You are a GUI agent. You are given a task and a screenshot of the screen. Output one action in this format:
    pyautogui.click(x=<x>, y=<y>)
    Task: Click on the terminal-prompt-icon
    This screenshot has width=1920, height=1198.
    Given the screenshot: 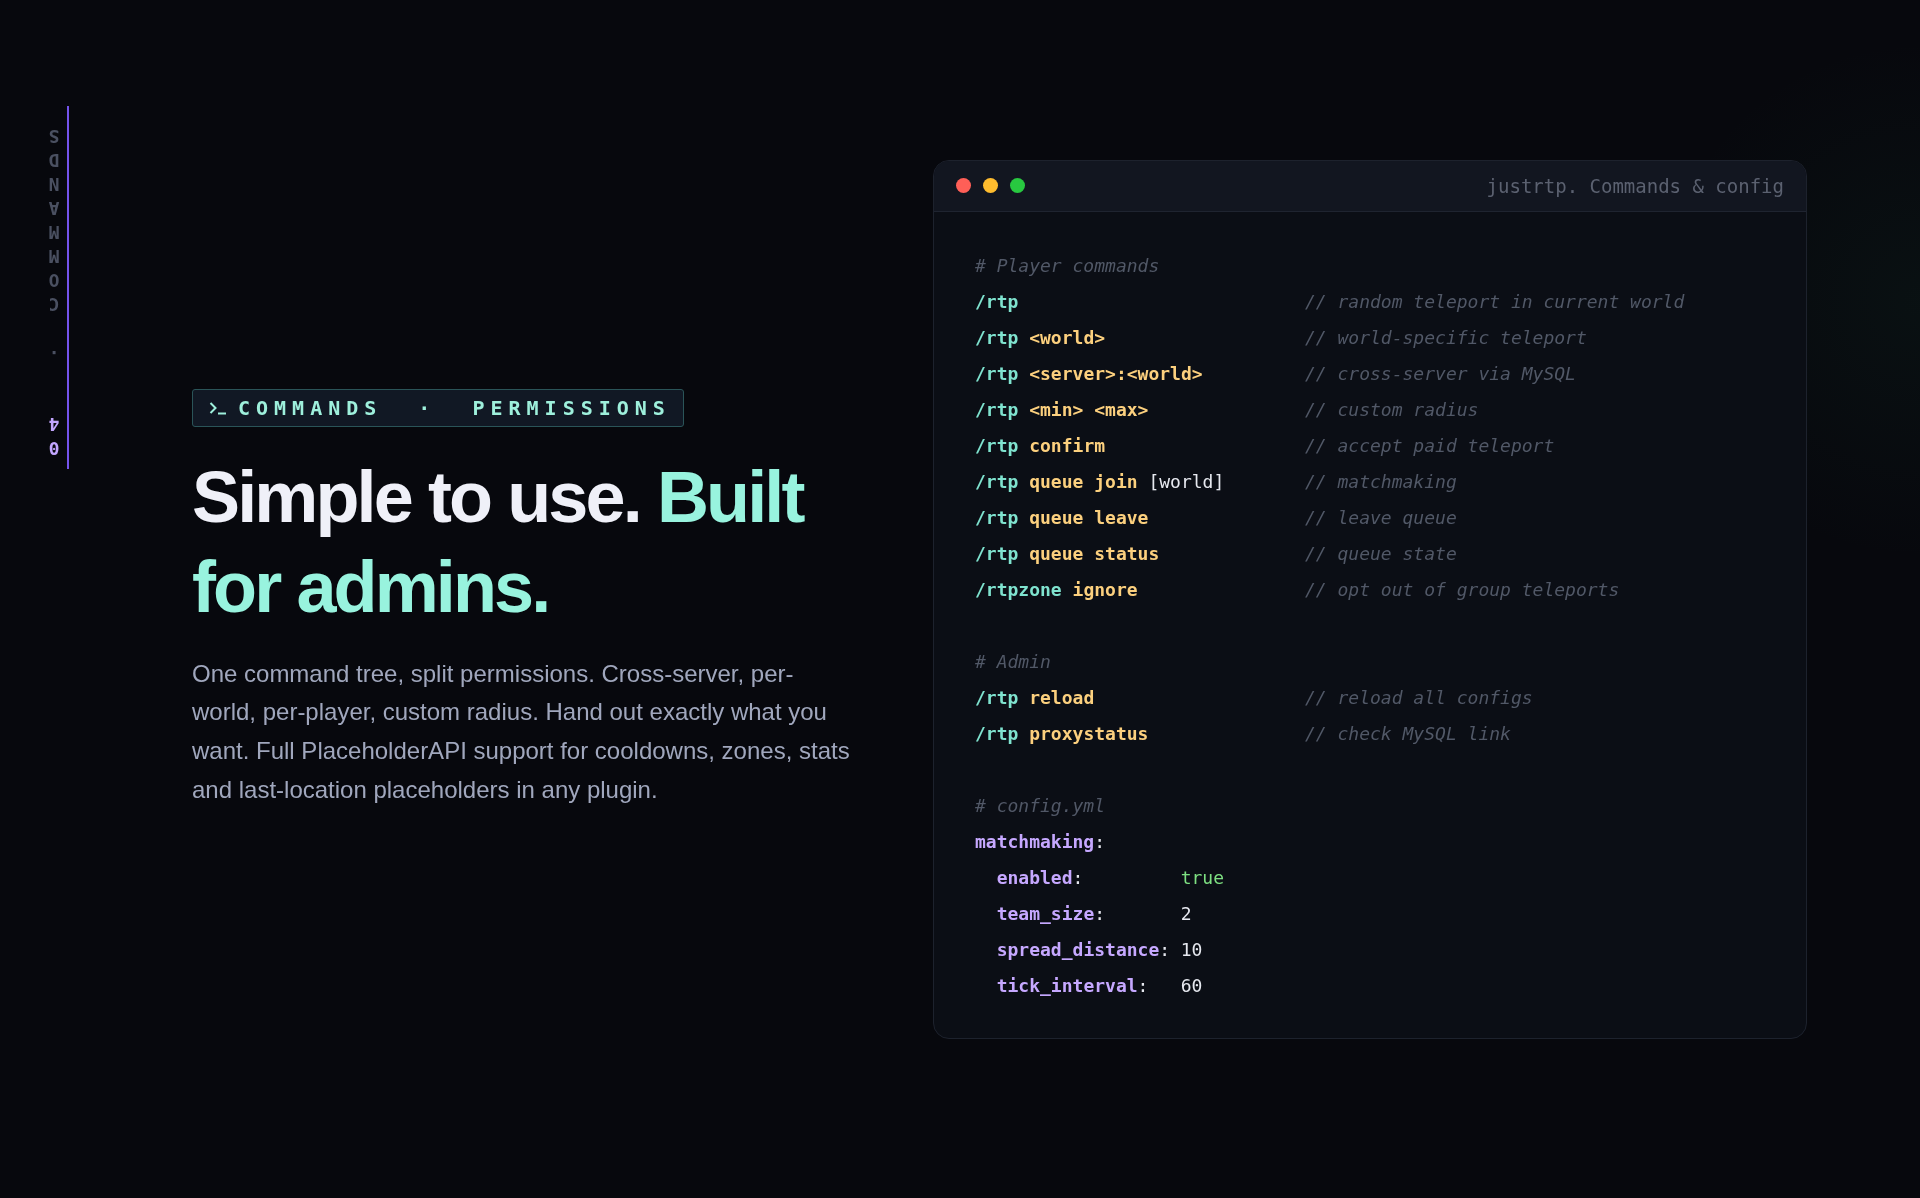 What is the action you would take?
    pyautogui.click(x=218, y=407)
    